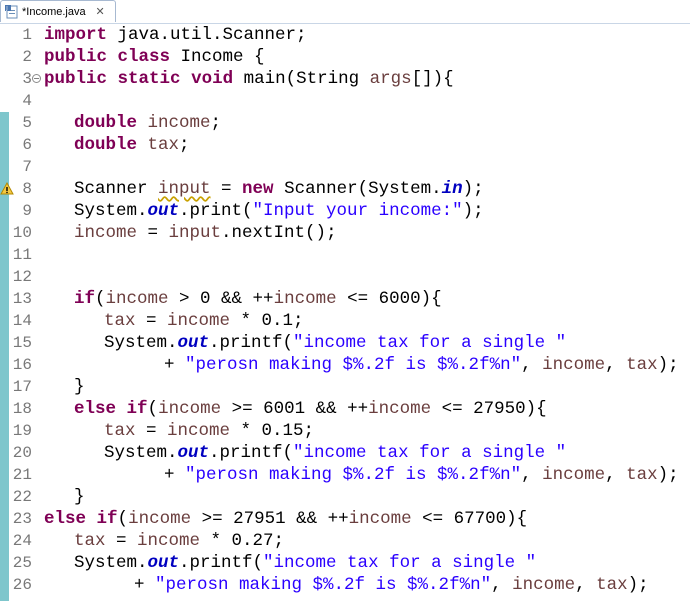 The height and width of the screenshot is (601, 690). Describe the element at coordinates (345, 321) in the screenshot. I see `code-line: 14 tax = income * 0.1;` at that location.